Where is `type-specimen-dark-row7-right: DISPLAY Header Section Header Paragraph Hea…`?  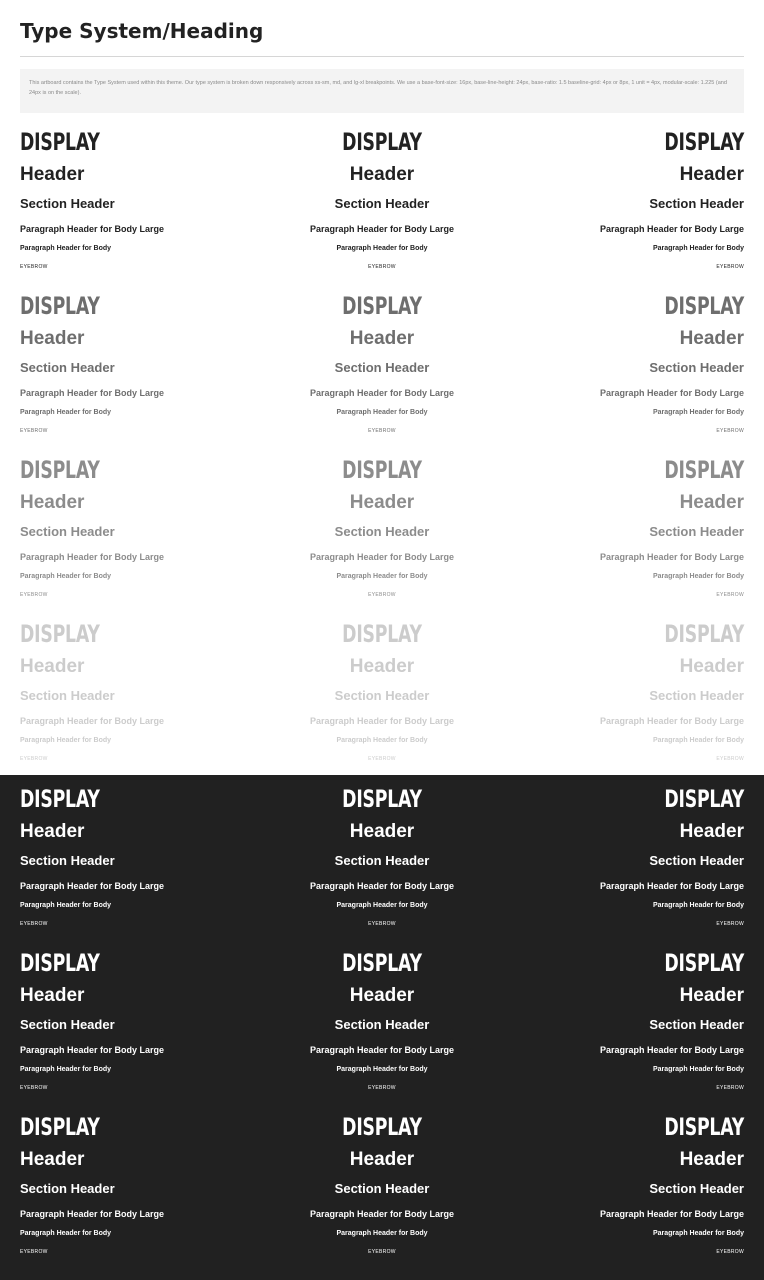 type-specimen-dark-row7-right: DISPLAY Header Section Header Paragraph Hea… is located at coordinates (594, 1188).